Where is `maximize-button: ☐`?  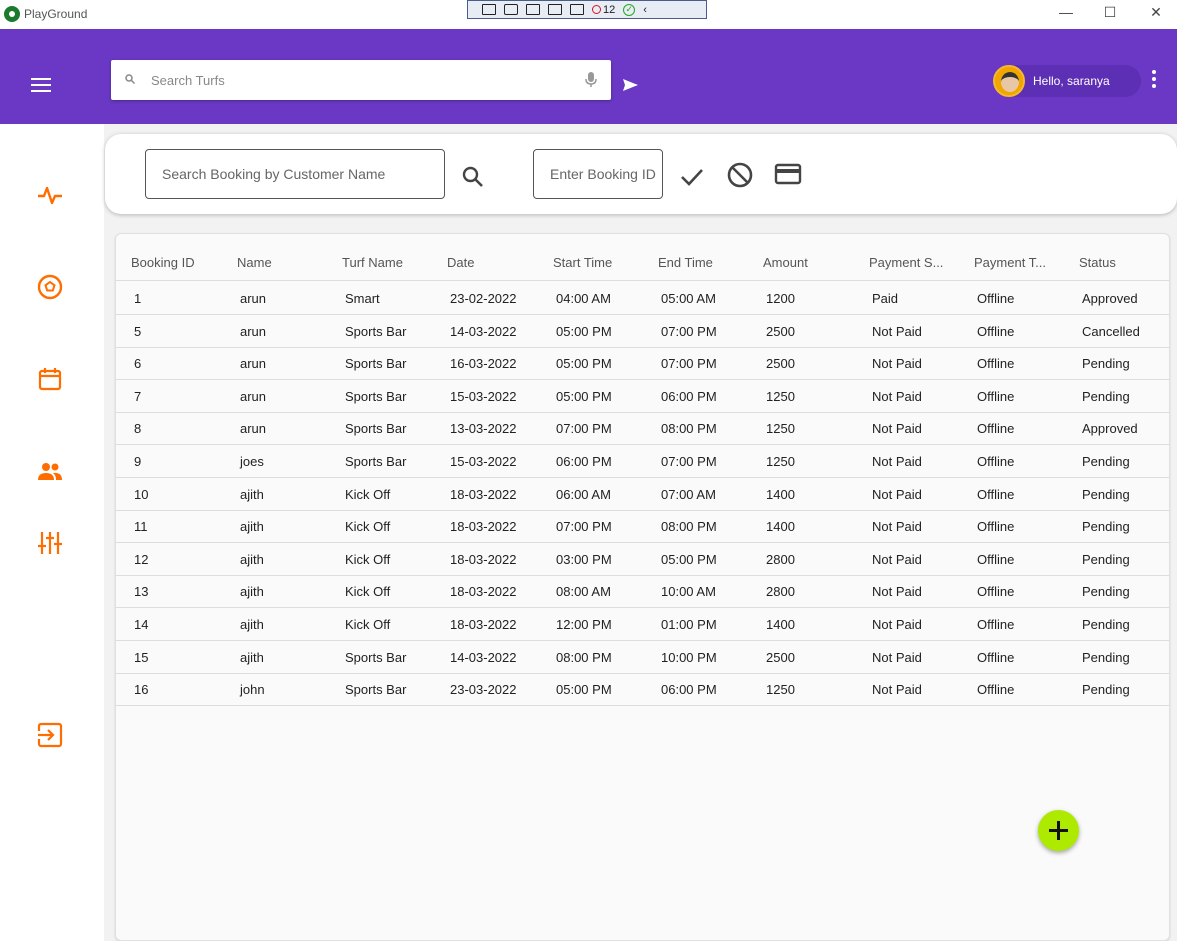
maximize-button: ☐ is located at coordinates (1110, 12).